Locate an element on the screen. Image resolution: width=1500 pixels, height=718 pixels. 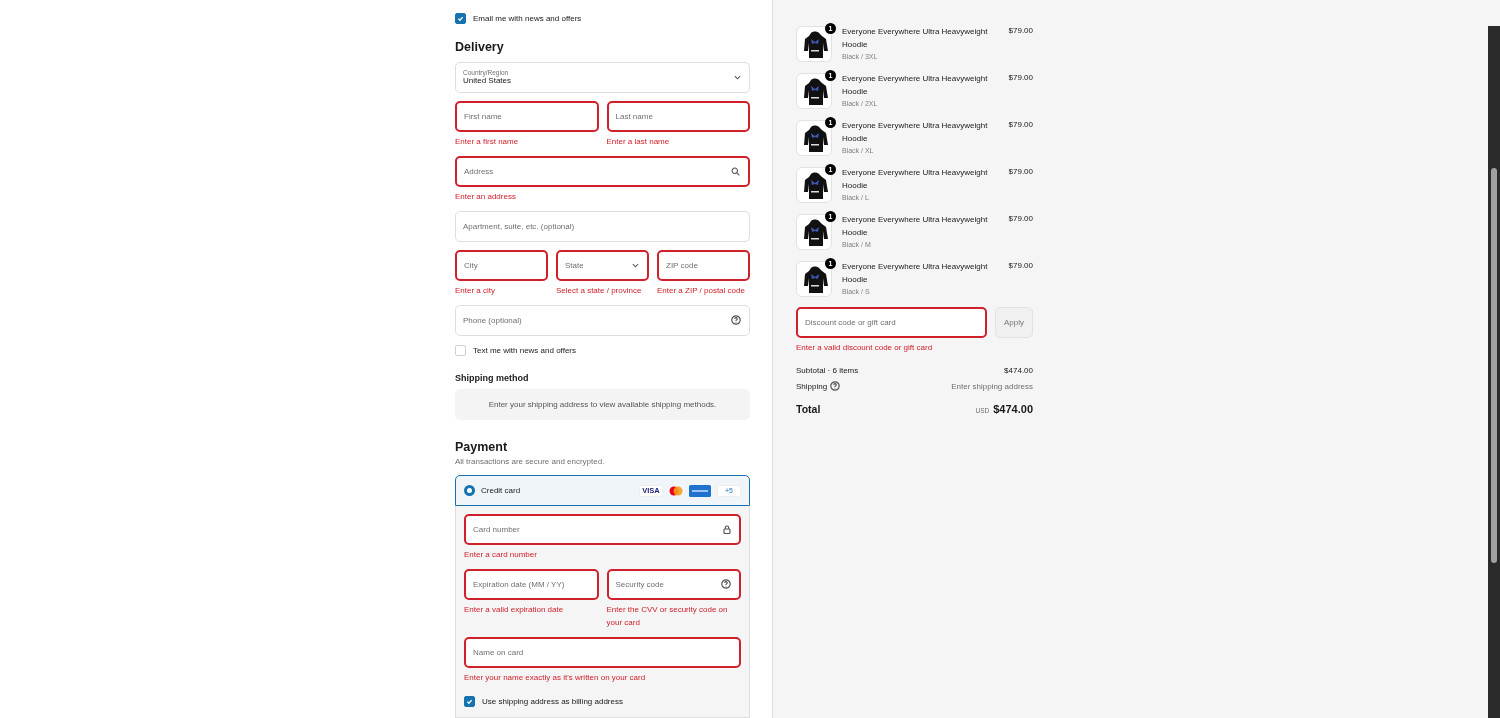
error-message: Enter a city is located at coordinates (475, 290).